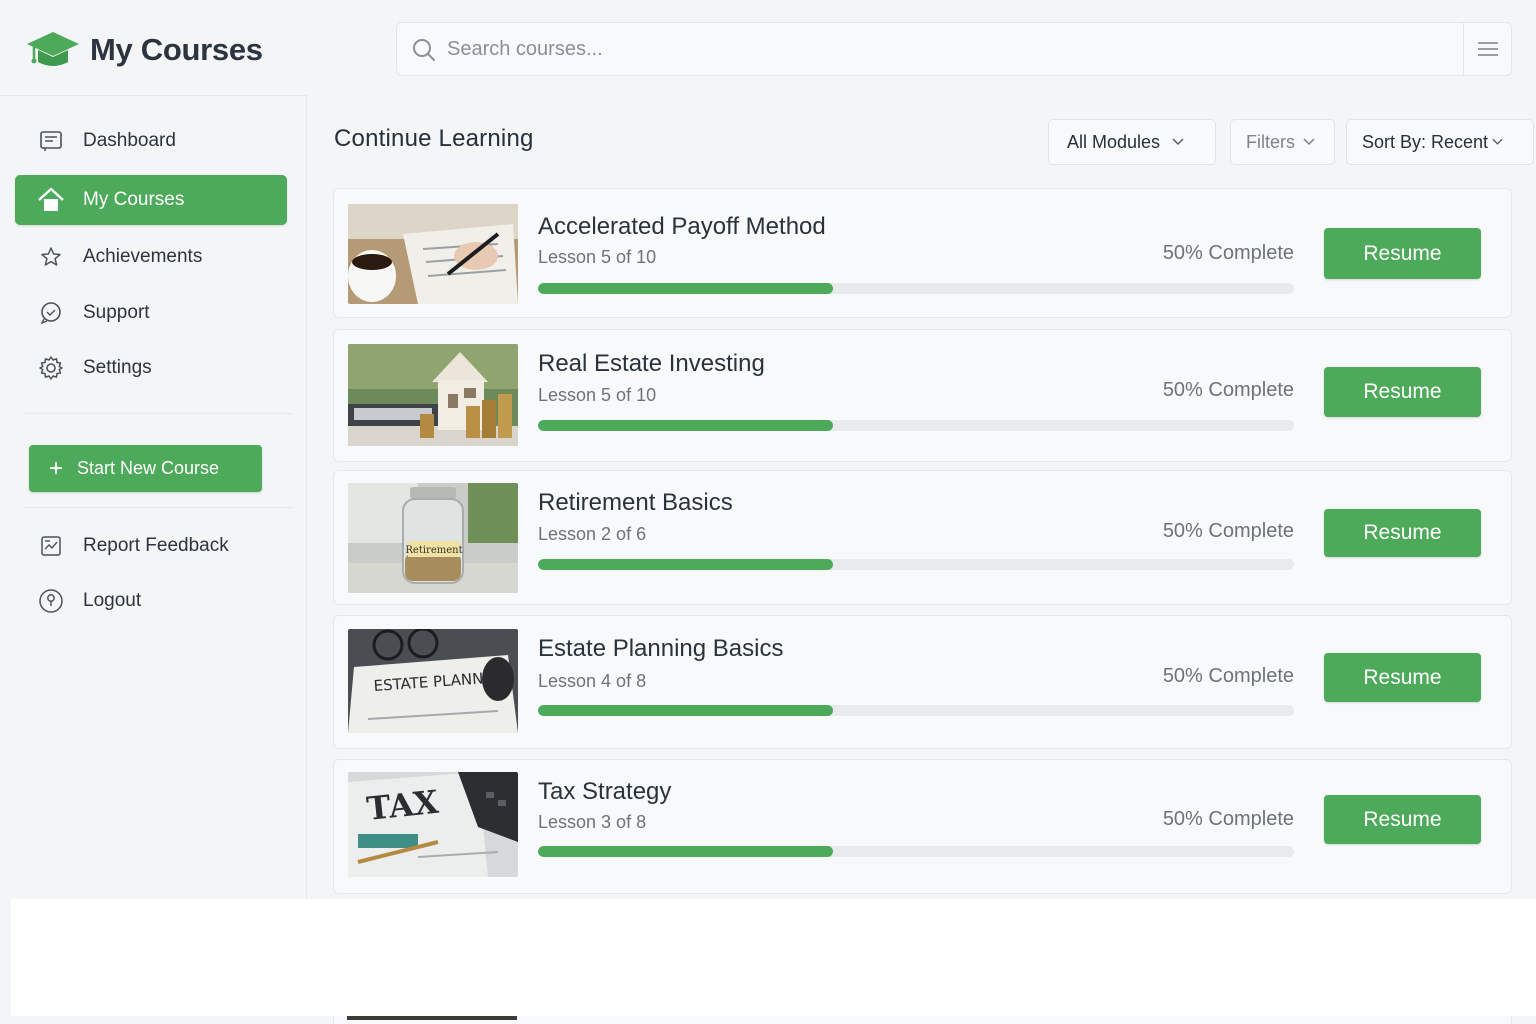  What do you see at coordinates (56, 468) in the screenshot?
I see `plus-icon: +` at bounding box center [56, 468].